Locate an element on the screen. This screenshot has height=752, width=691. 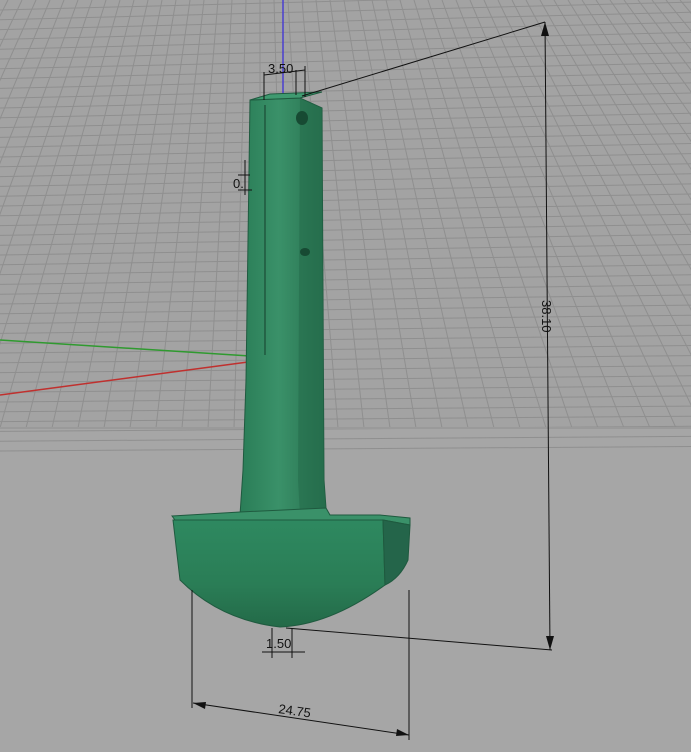
dimension-top-width-label: 3.50 is located at coordinates (280, 68).